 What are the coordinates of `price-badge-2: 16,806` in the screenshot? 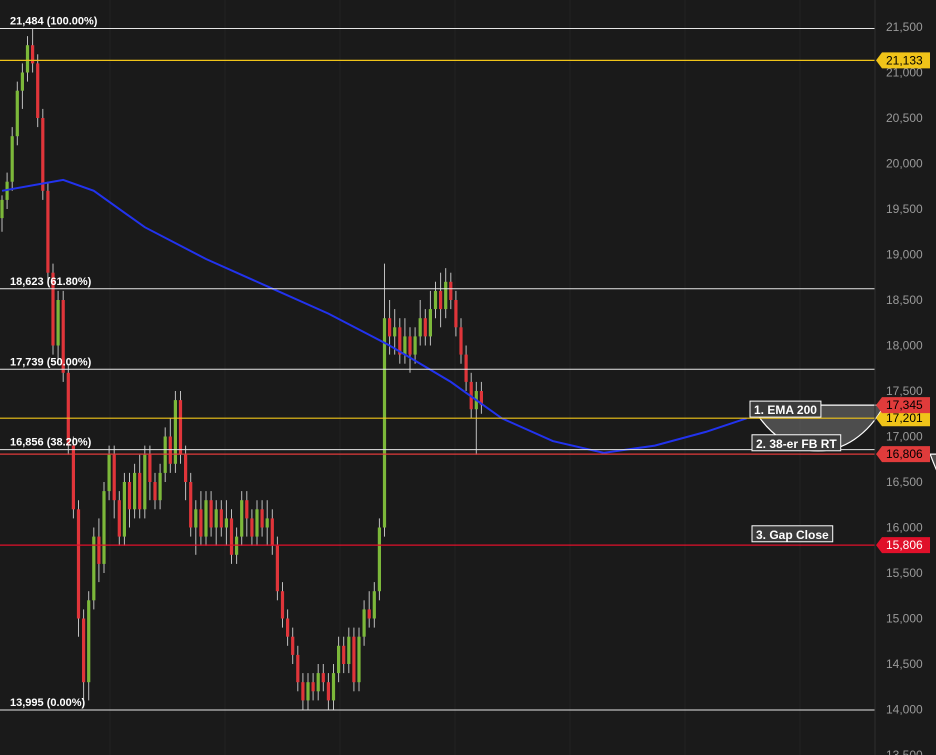 It's located at (903, 454).